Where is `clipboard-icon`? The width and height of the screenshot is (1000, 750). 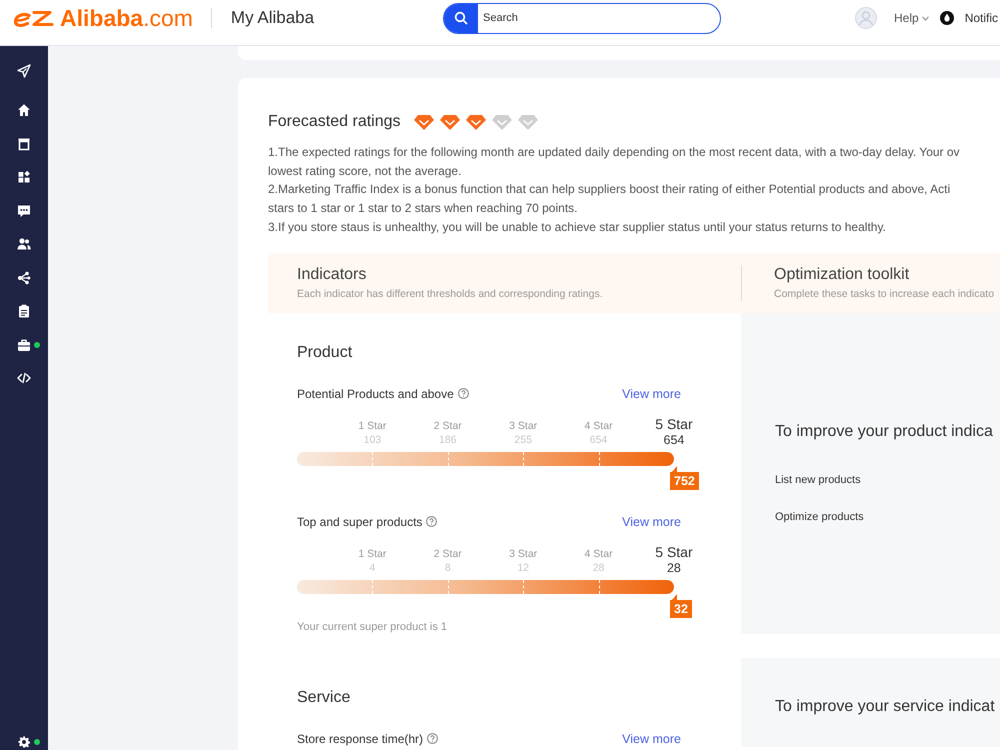 clipboard-icon is located at coordinates (24, 311).